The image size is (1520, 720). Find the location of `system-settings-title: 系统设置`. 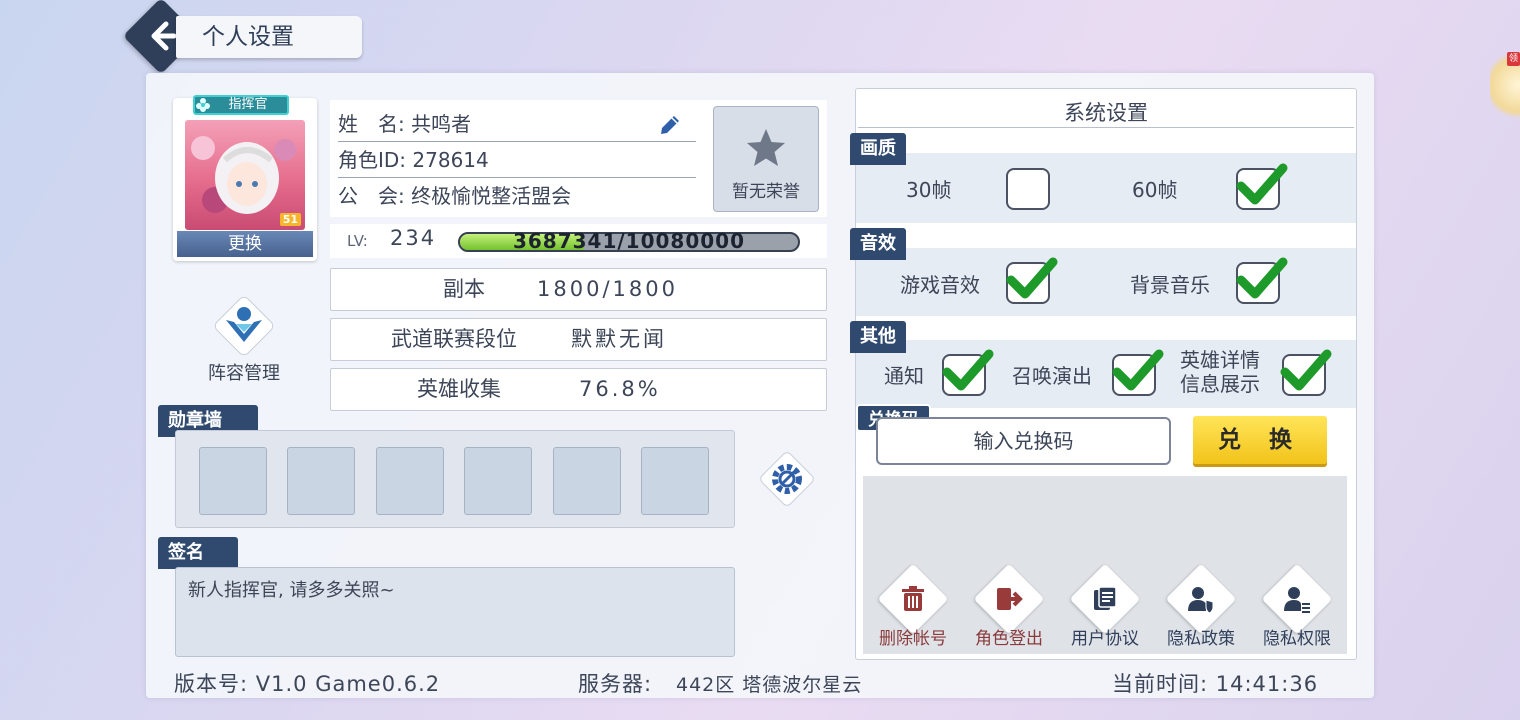

system-settings-title: 系统设置 is located at coordinates (1106, 113).